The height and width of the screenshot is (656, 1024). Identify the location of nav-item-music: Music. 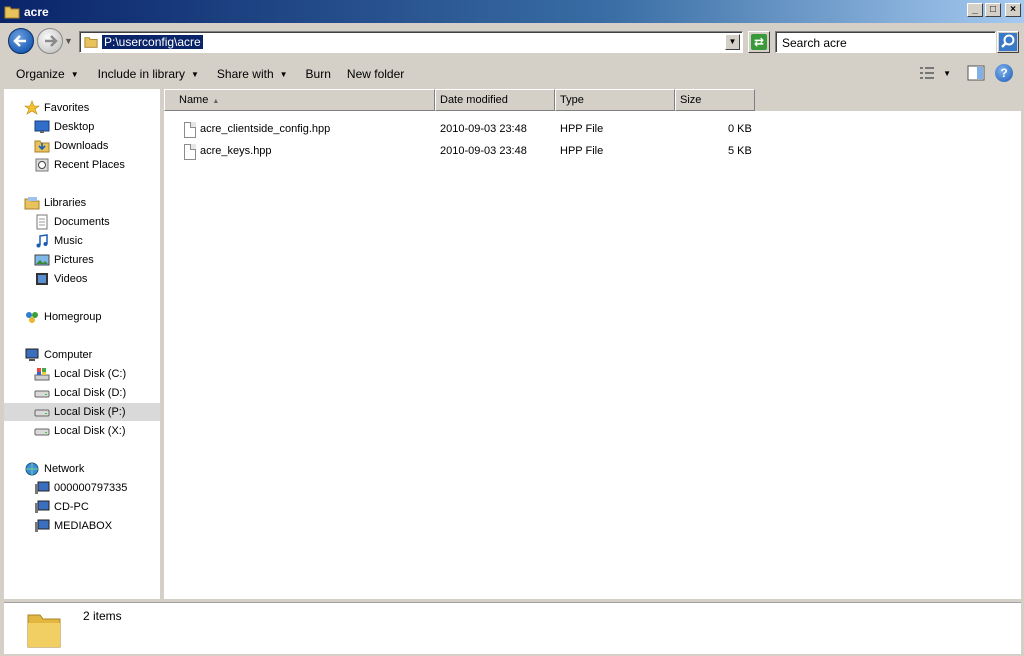
(58, 241).